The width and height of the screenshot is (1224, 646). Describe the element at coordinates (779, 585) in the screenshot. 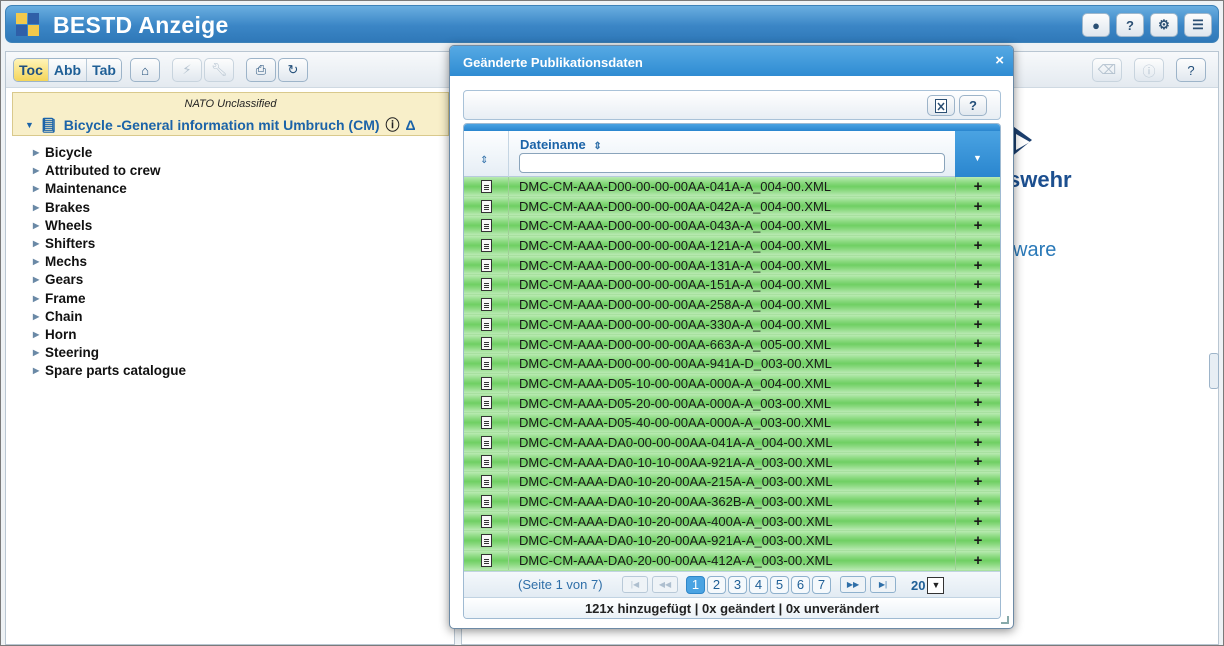

I see `page-5-button: 5` at that location.